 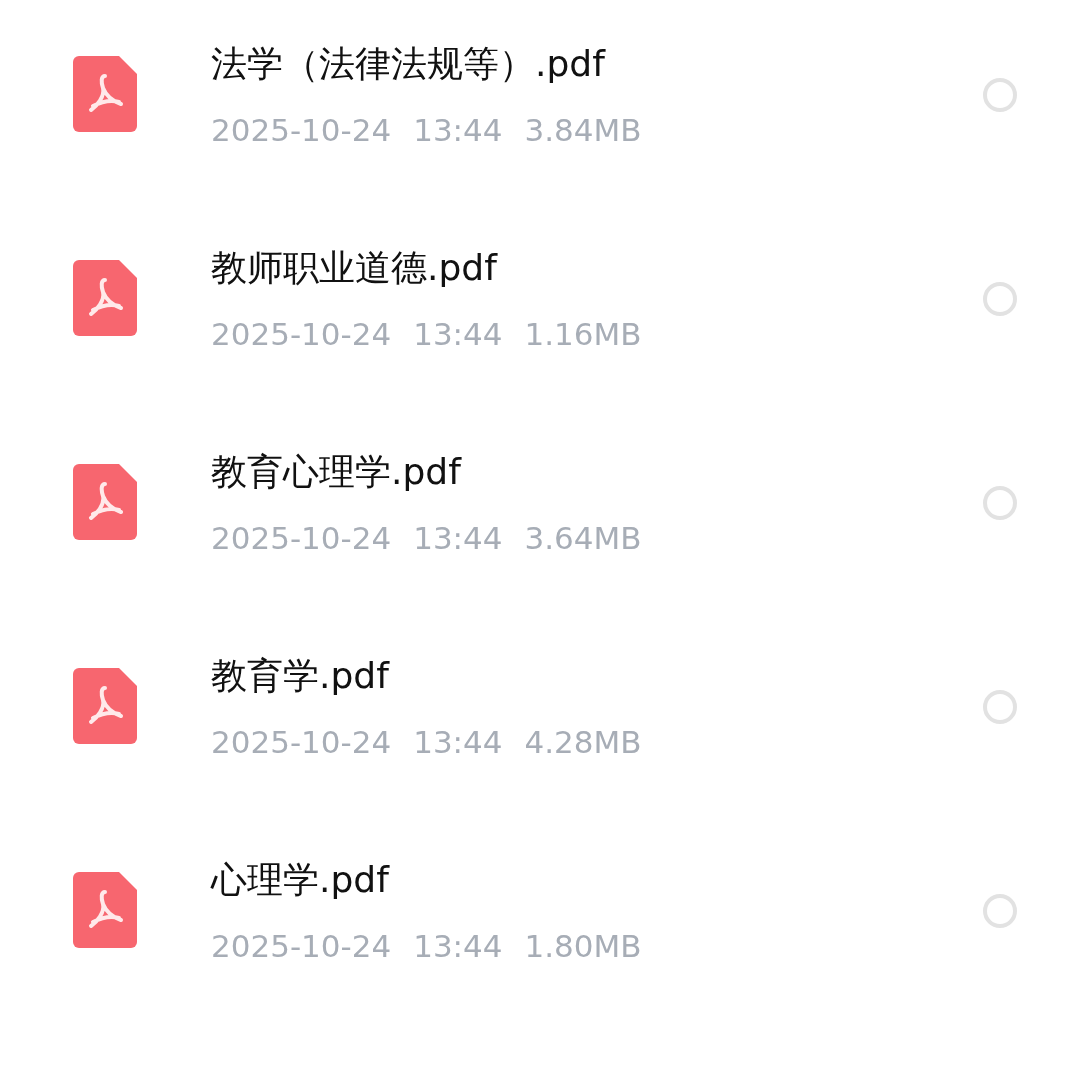 What do you see at coordinates (583, 742) in the screenshot?
I see `file-size: 4.28MB` at bounding box center [583, 742].